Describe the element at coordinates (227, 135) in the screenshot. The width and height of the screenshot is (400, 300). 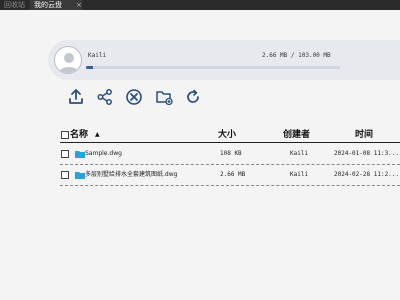
I see `column-size-header: 大小` at that location.